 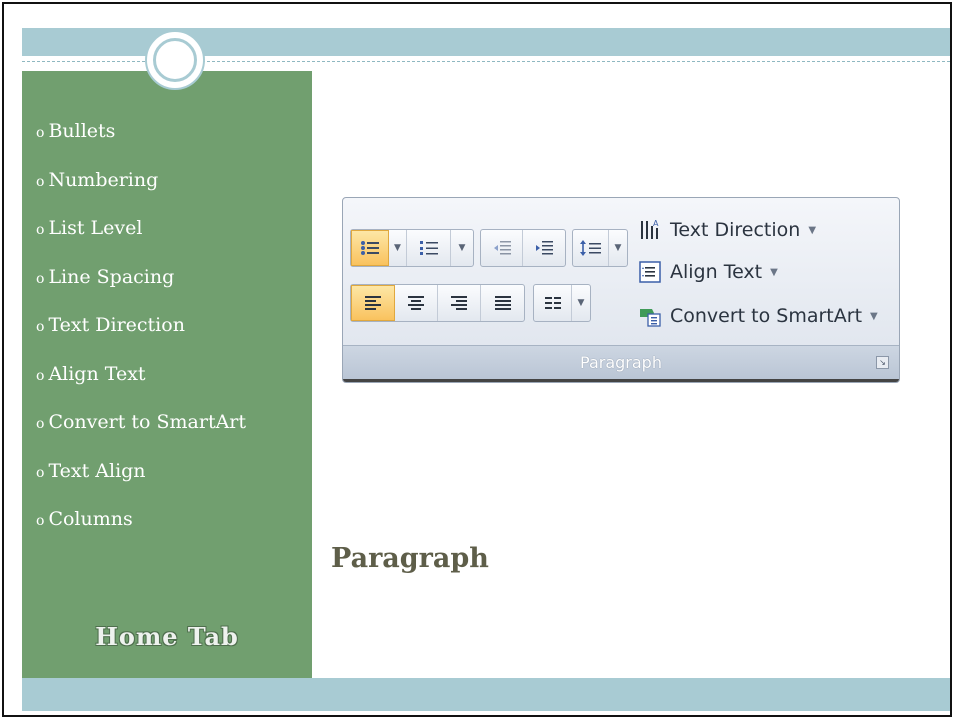 I want to click on line-spacing-dropdown-button: ▼, so click(x=618, y=248).